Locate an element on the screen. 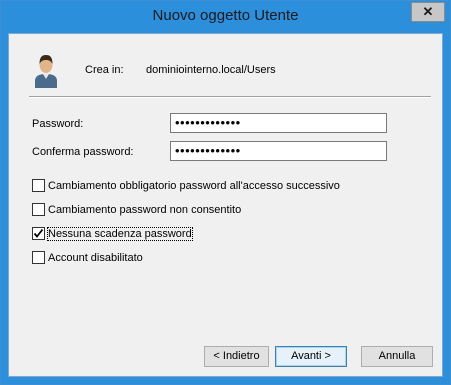  user-icon is located at coordinates (46, 71).